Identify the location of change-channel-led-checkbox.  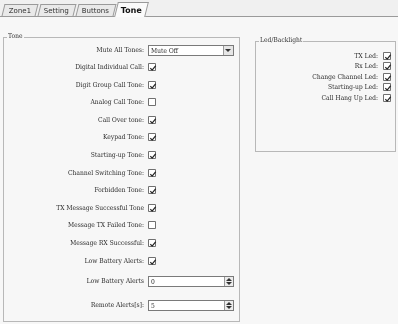
(387, 76).